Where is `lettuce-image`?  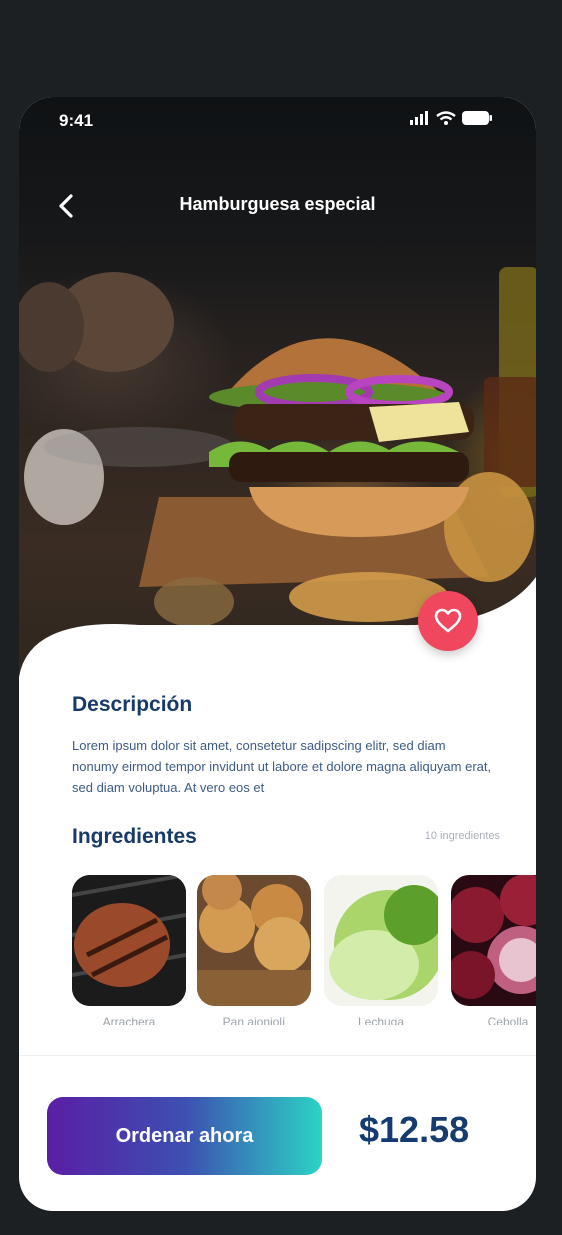
lettuce-image is located at coordinates (381, 940).